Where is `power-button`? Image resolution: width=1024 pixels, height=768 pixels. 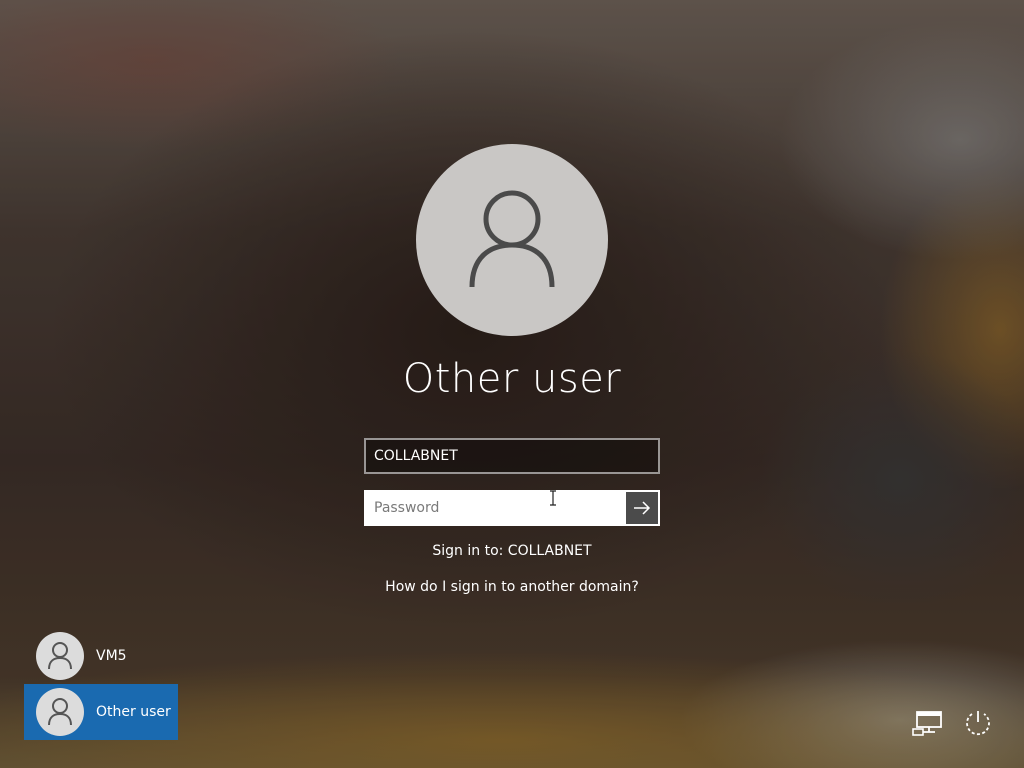 power-button is located at coordinates (978, 723).